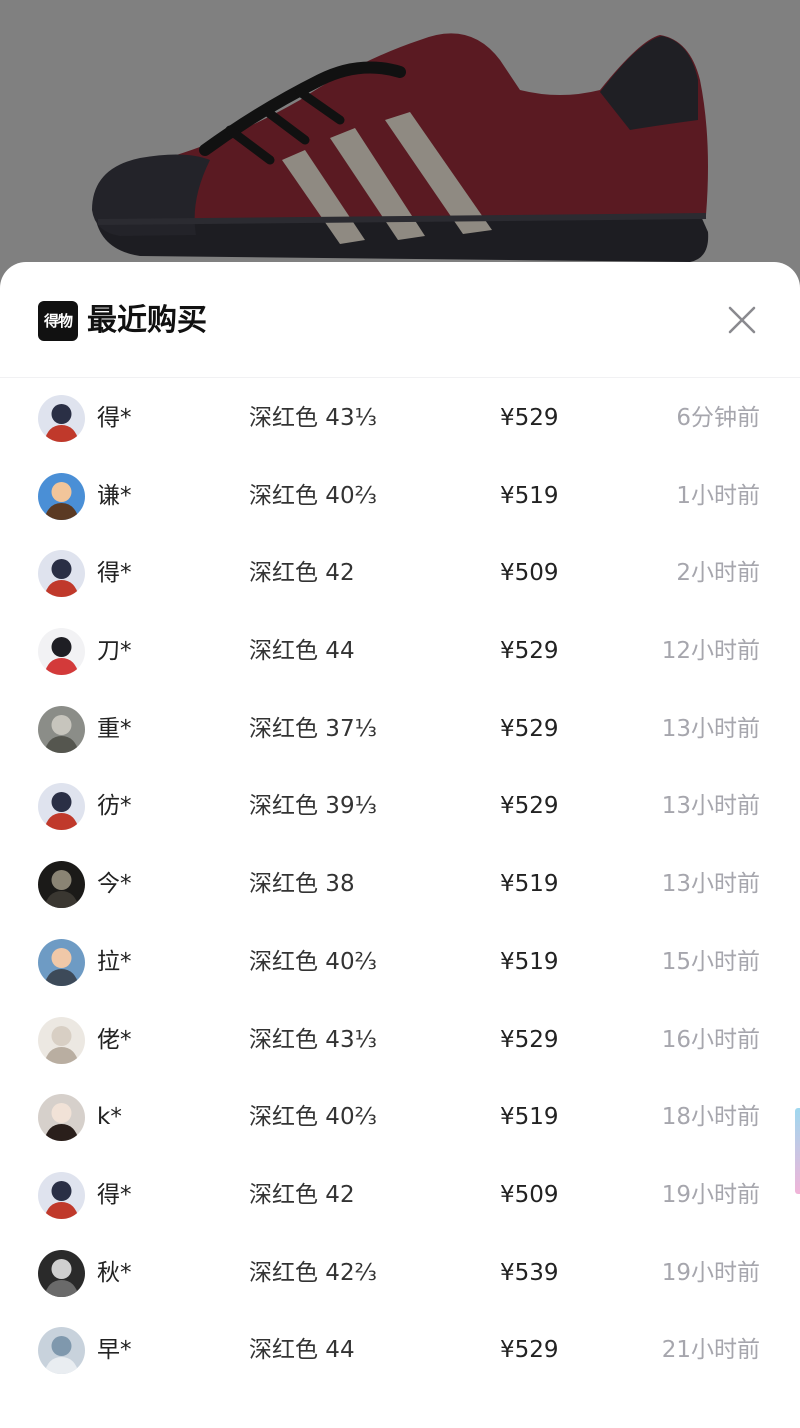 The image size is (800, 1428). What do you see at coordinates (710, 961) in the screenshot?
I see `purchase-time: 15小时前` at bounding box center [710, 961].